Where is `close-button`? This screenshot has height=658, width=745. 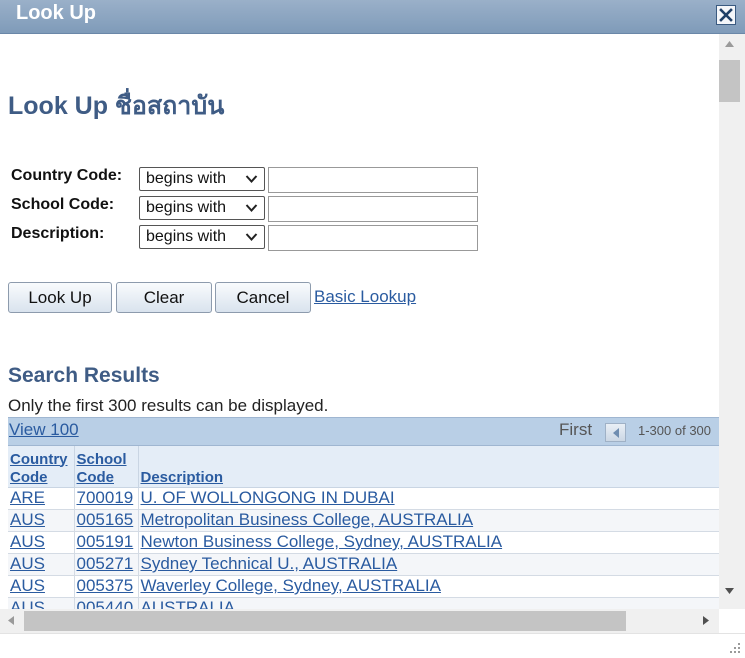
close-button is located at coordinates (726, 15).